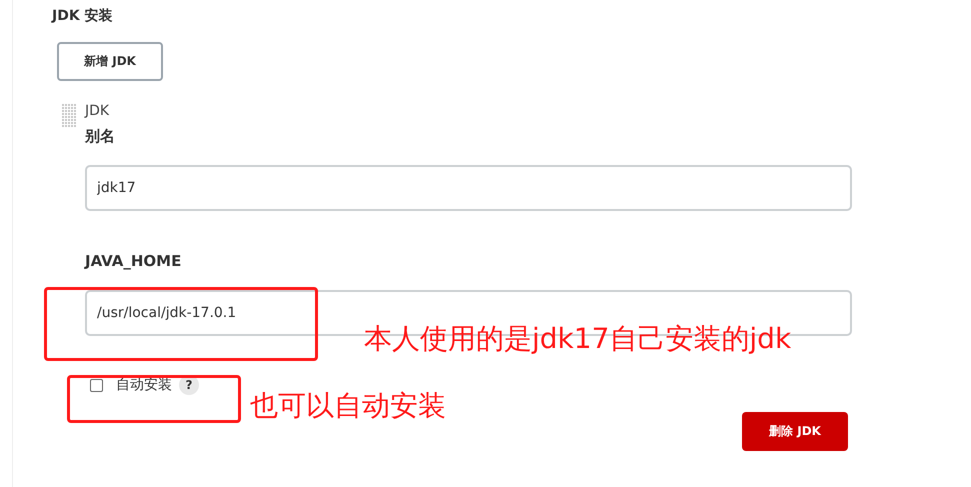  Describe the element at coordinates (795, 431) in the screenshot. I see `delete-jdk-button: 删除 JDK` at that location.